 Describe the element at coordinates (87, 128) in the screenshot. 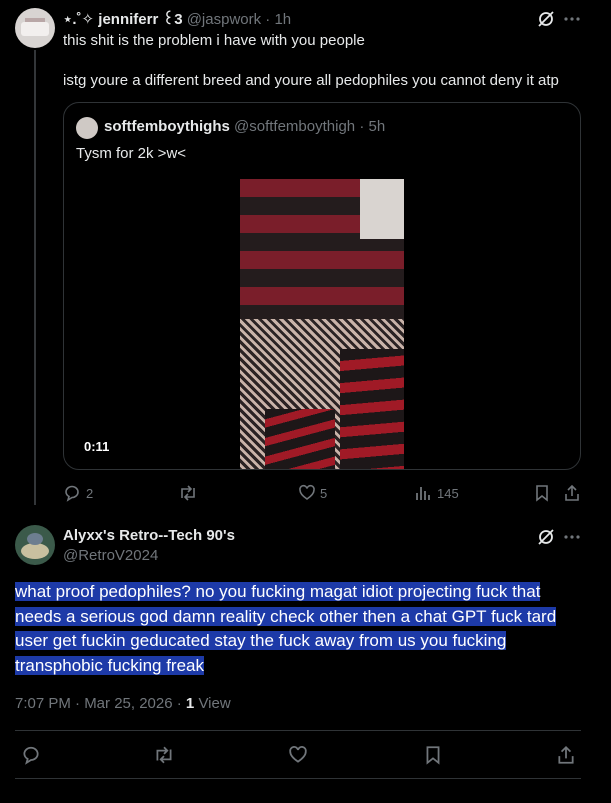

I see `quoted-avatar` at that location.